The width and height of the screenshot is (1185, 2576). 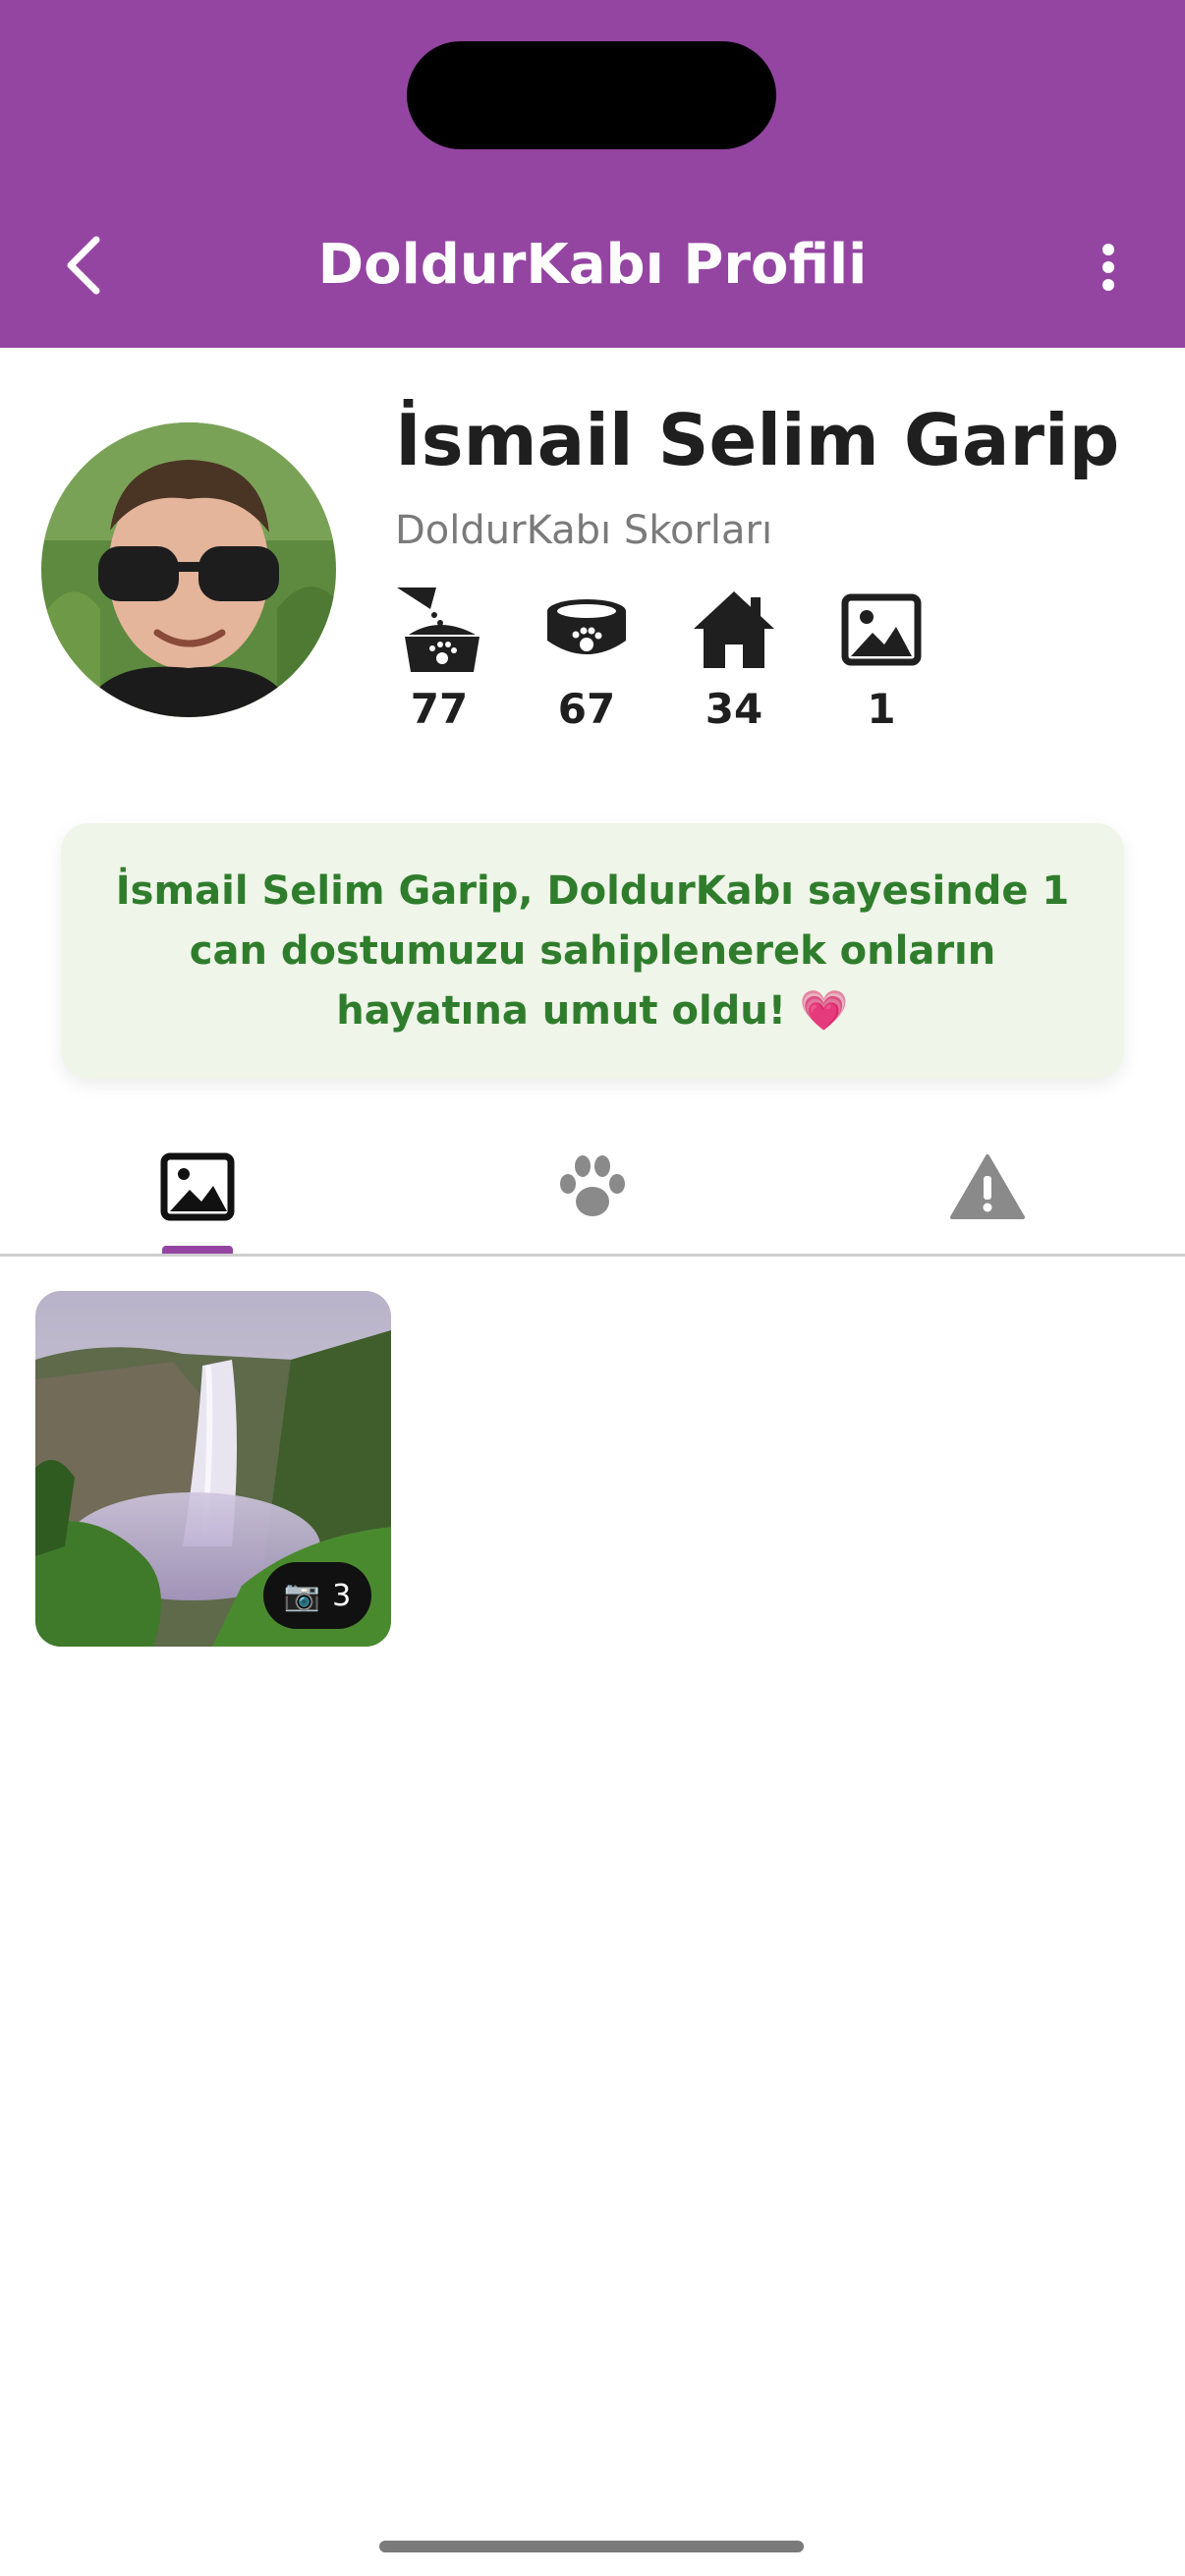 What do you see at coordinates (584, 530) in the screenshot?
I see `scores-subtitle: DoldurKabı Skorları` at bounding box center [584, 530].